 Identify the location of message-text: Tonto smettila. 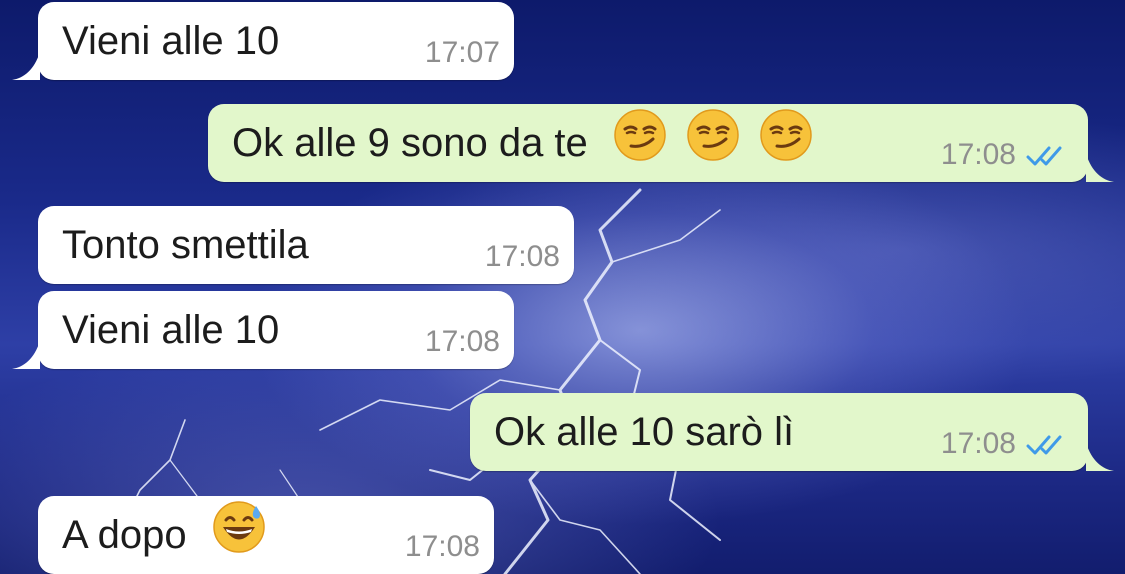
(185, 245).